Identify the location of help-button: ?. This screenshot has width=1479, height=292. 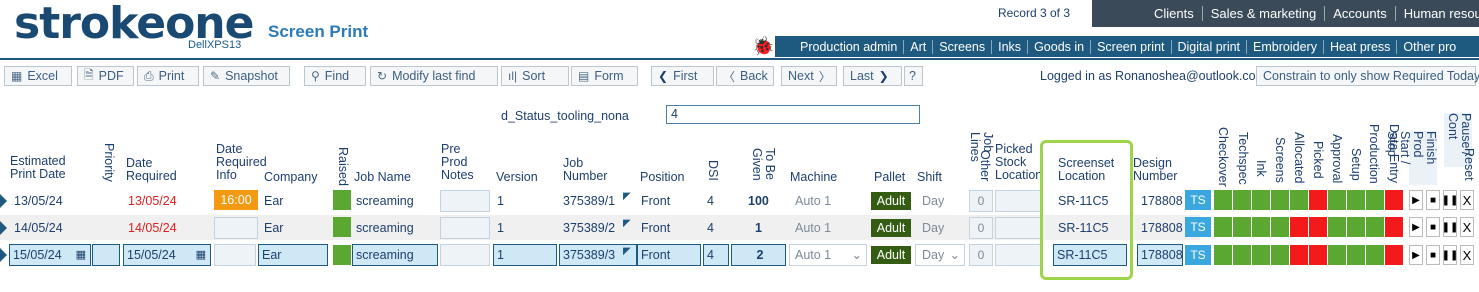
(913, 76).